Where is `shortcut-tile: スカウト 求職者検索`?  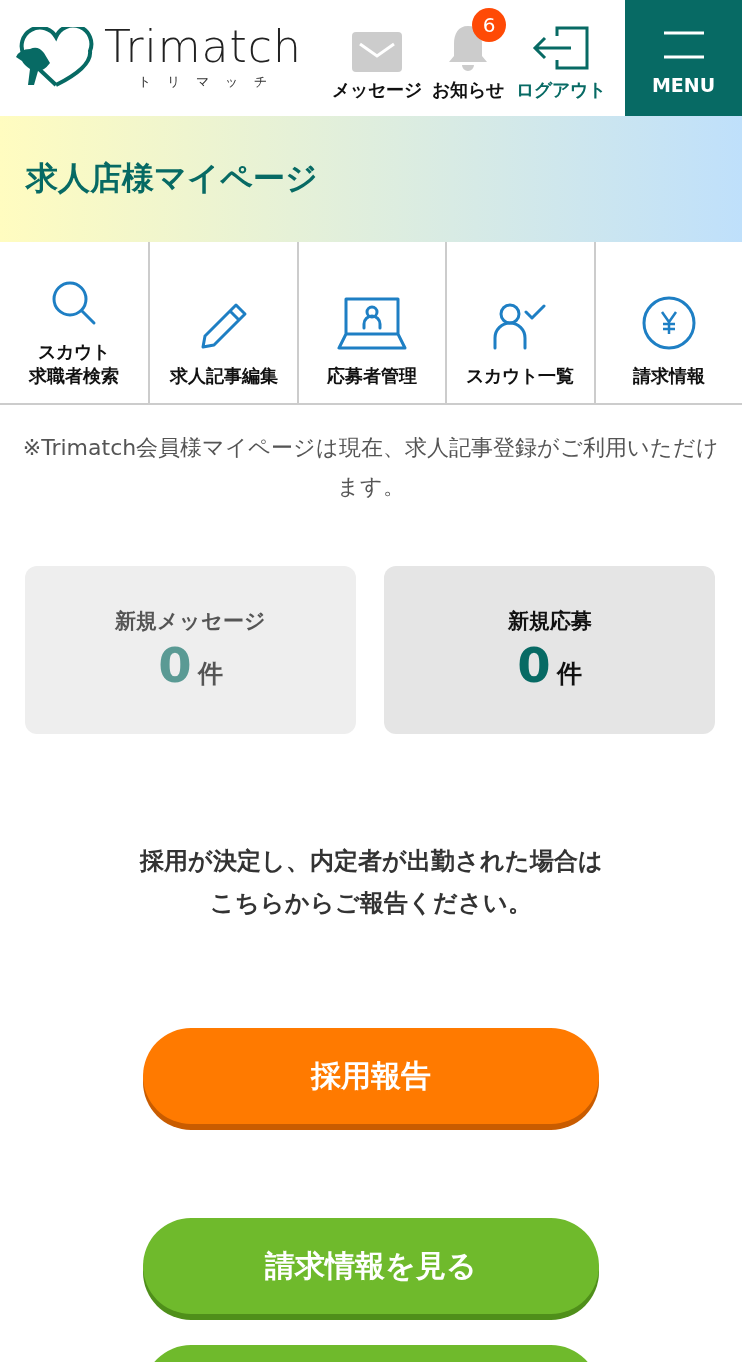 shortcut-tile: スカウト 求職者検索 is located at coordinates (74, 322).